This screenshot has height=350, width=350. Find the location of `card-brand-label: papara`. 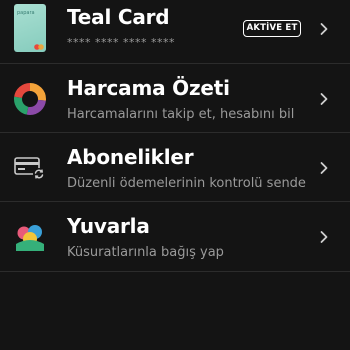

card-brand-label: papara is located at coordinates (26, 13).